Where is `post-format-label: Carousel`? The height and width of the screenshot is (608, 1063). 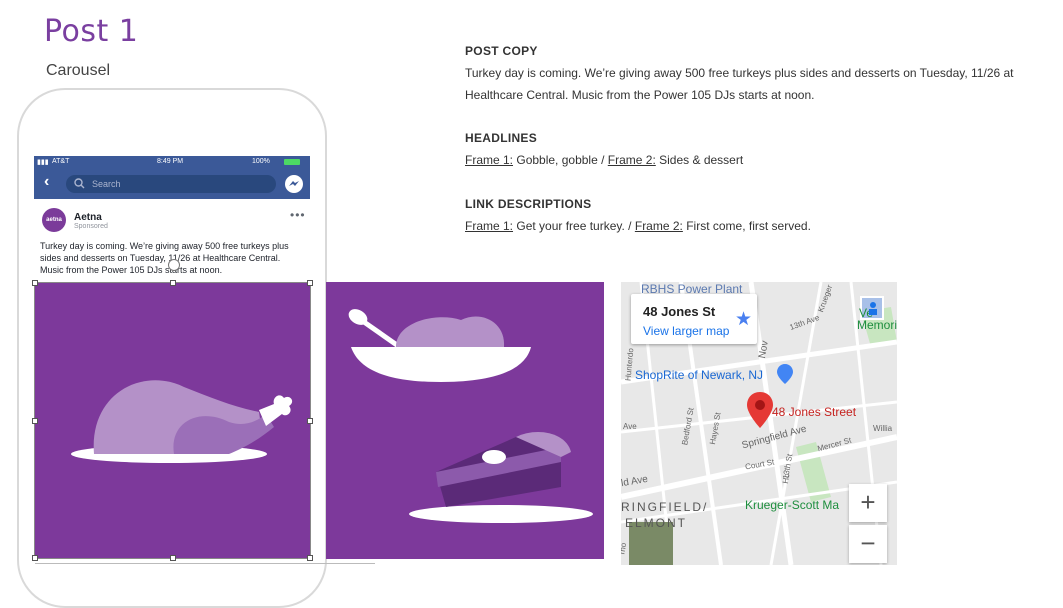 post-format-label: Carousel is located at coordinates (78, 70).